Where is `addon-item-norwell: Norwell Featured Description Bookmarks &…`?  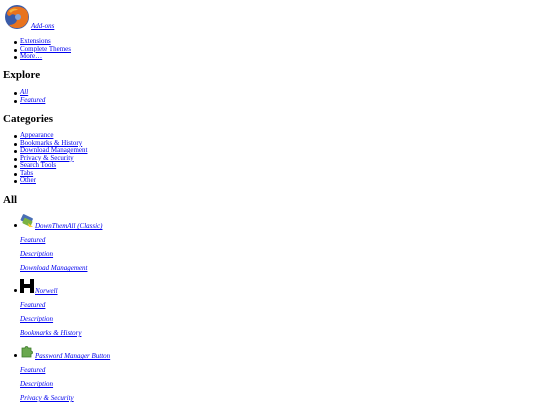 addon-item-norwell: Norwell Featured Description Bookmarks &… is located at coordinates (167, 311).